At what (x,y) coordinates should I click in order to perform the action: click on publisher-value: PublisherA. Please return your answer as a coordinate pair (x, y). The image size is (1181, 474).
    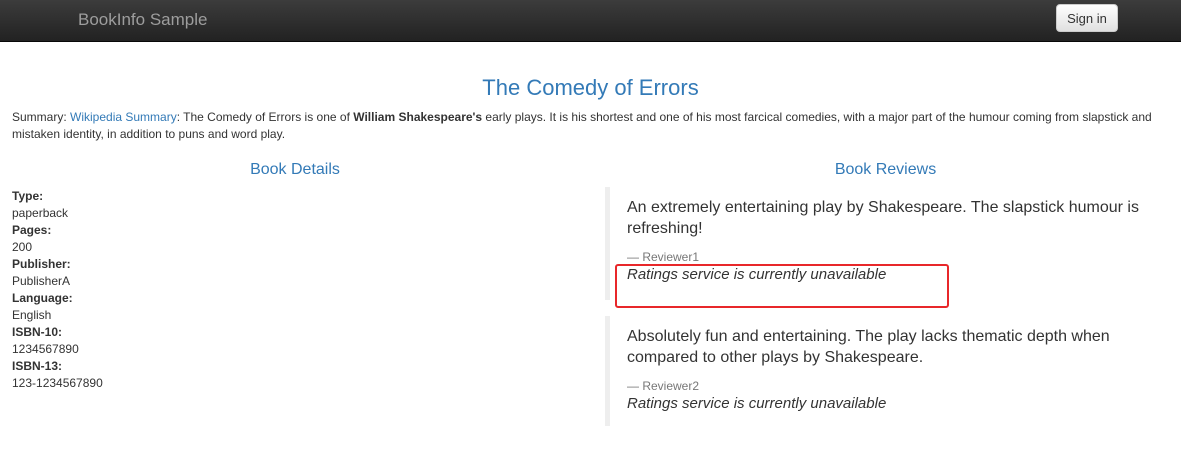
    Looking at the image, I should click on (41, 281).